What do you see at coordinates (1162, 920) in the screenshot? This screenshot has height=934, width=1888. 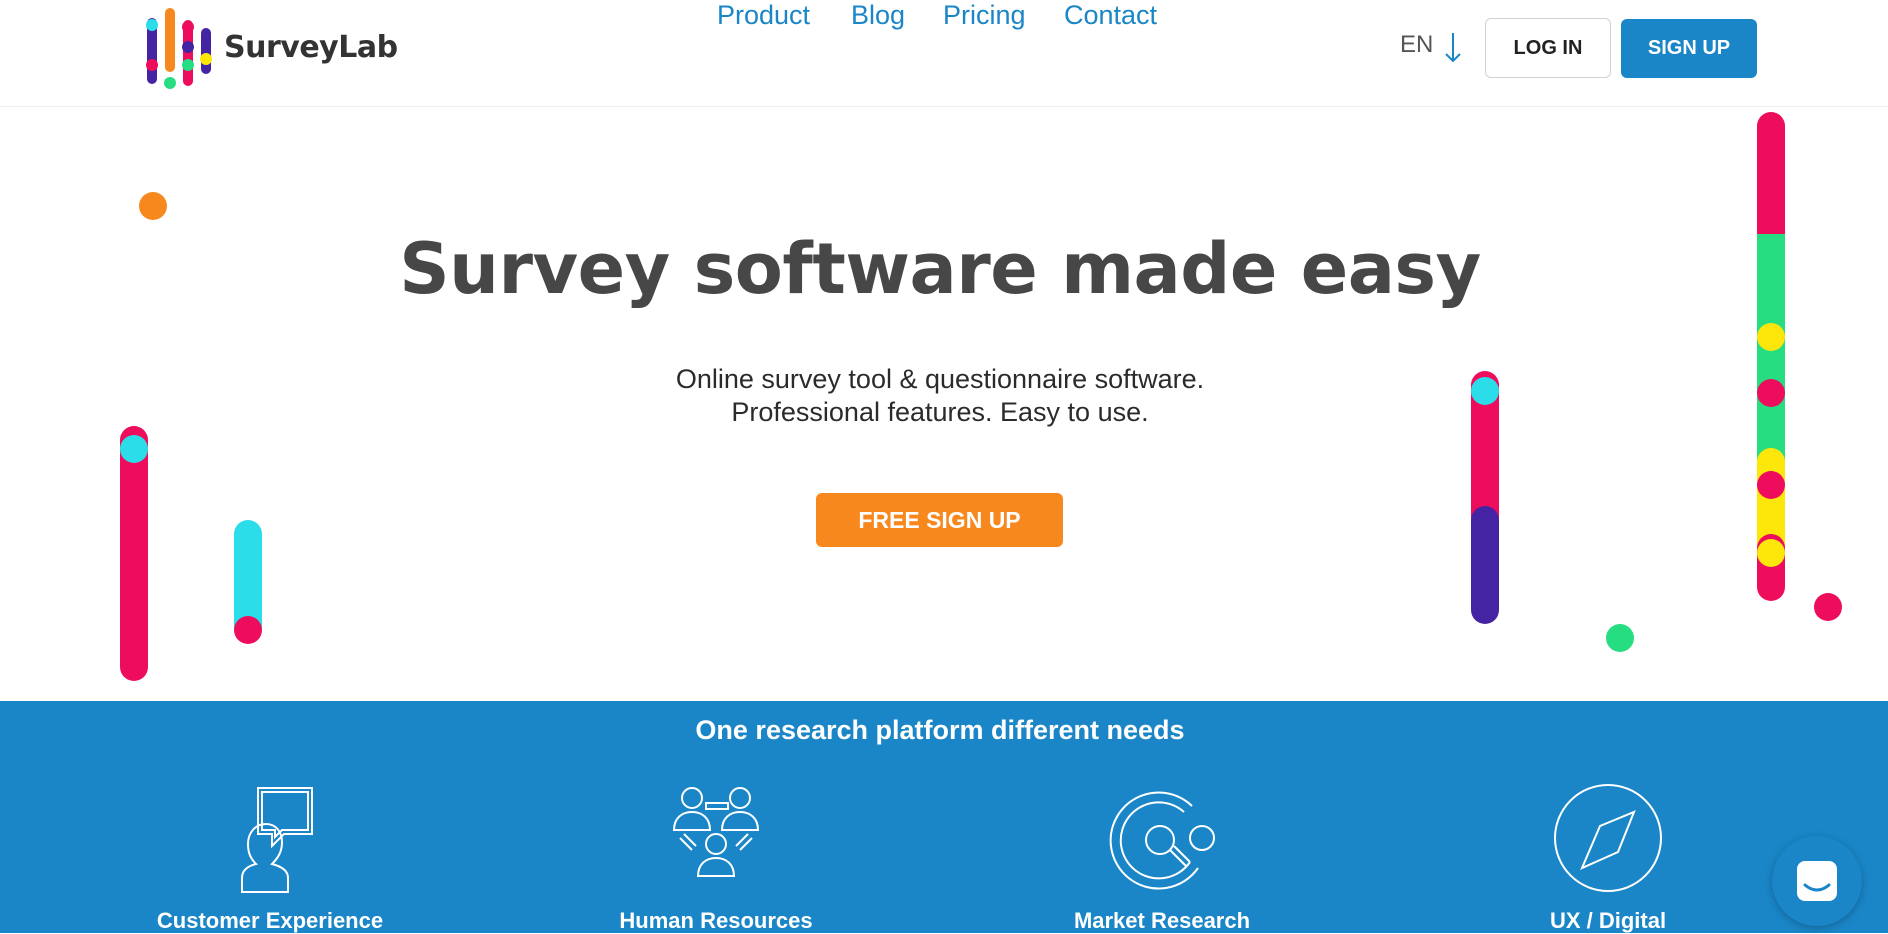 I see `need-label: Market Research` at bounding box center [1162, 920].